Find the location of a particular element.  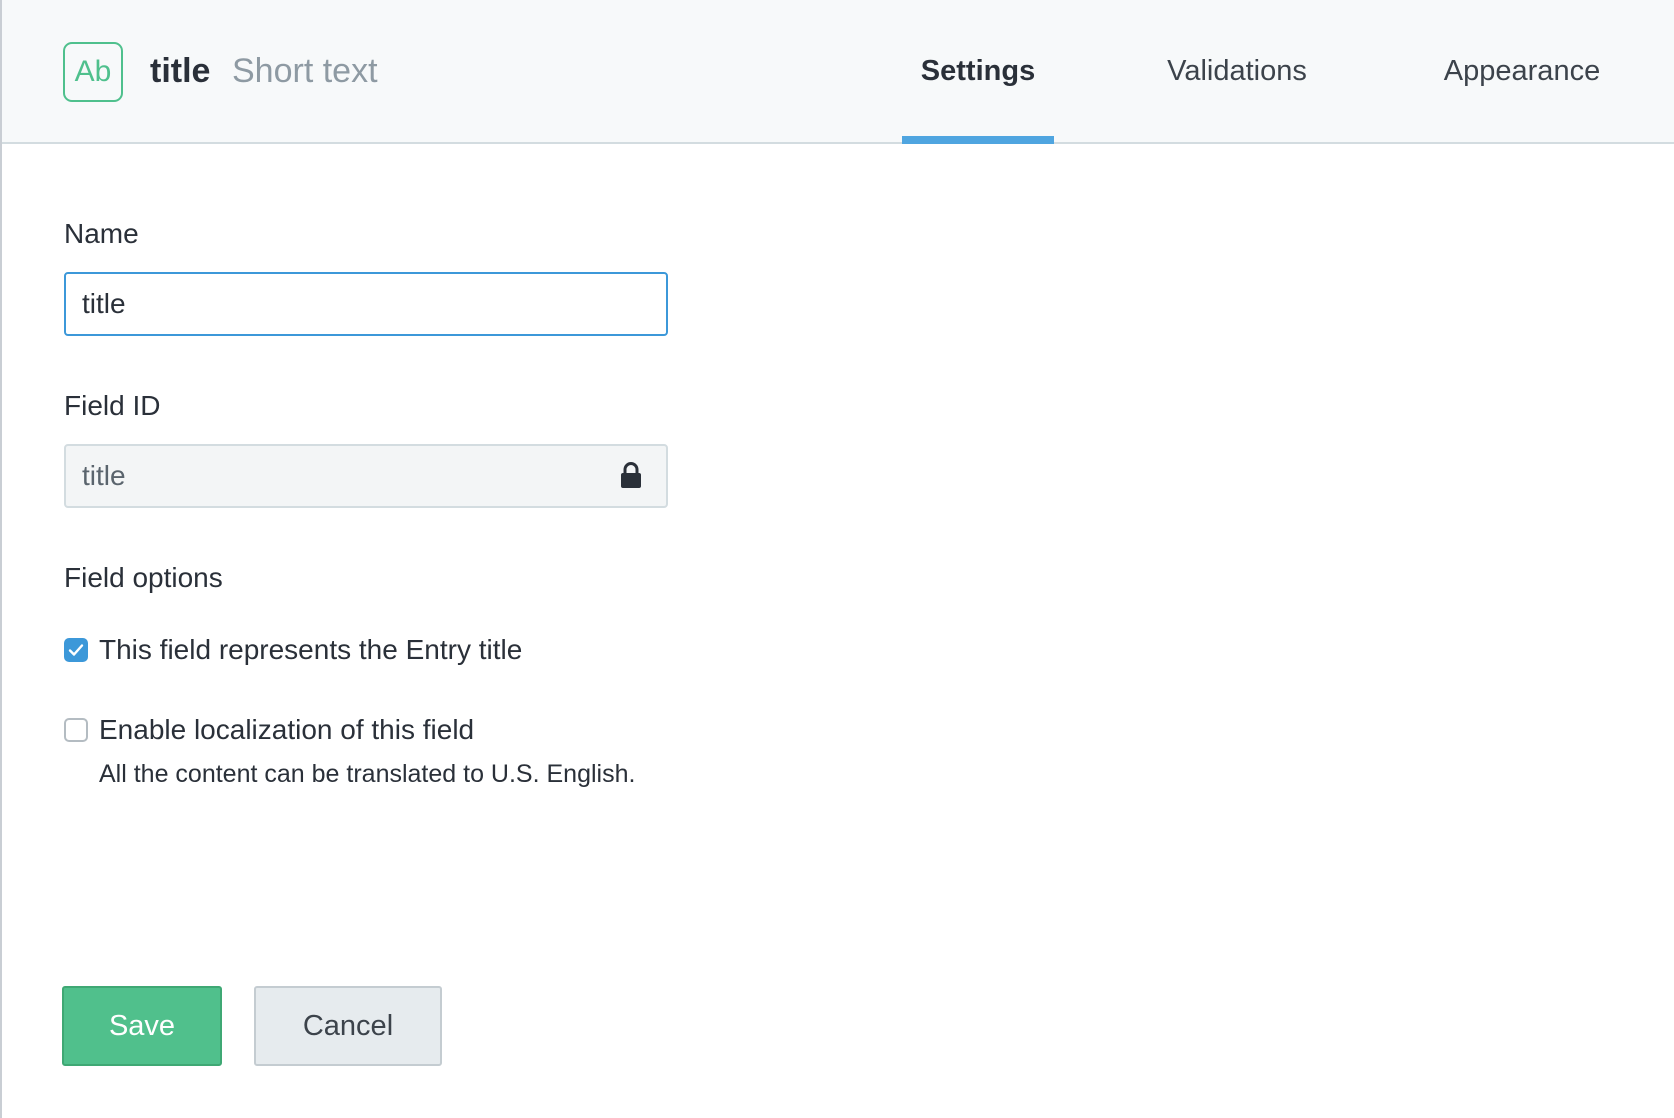

tab-bar: Settings Validations Appearance is located at coordinates (838, 72).